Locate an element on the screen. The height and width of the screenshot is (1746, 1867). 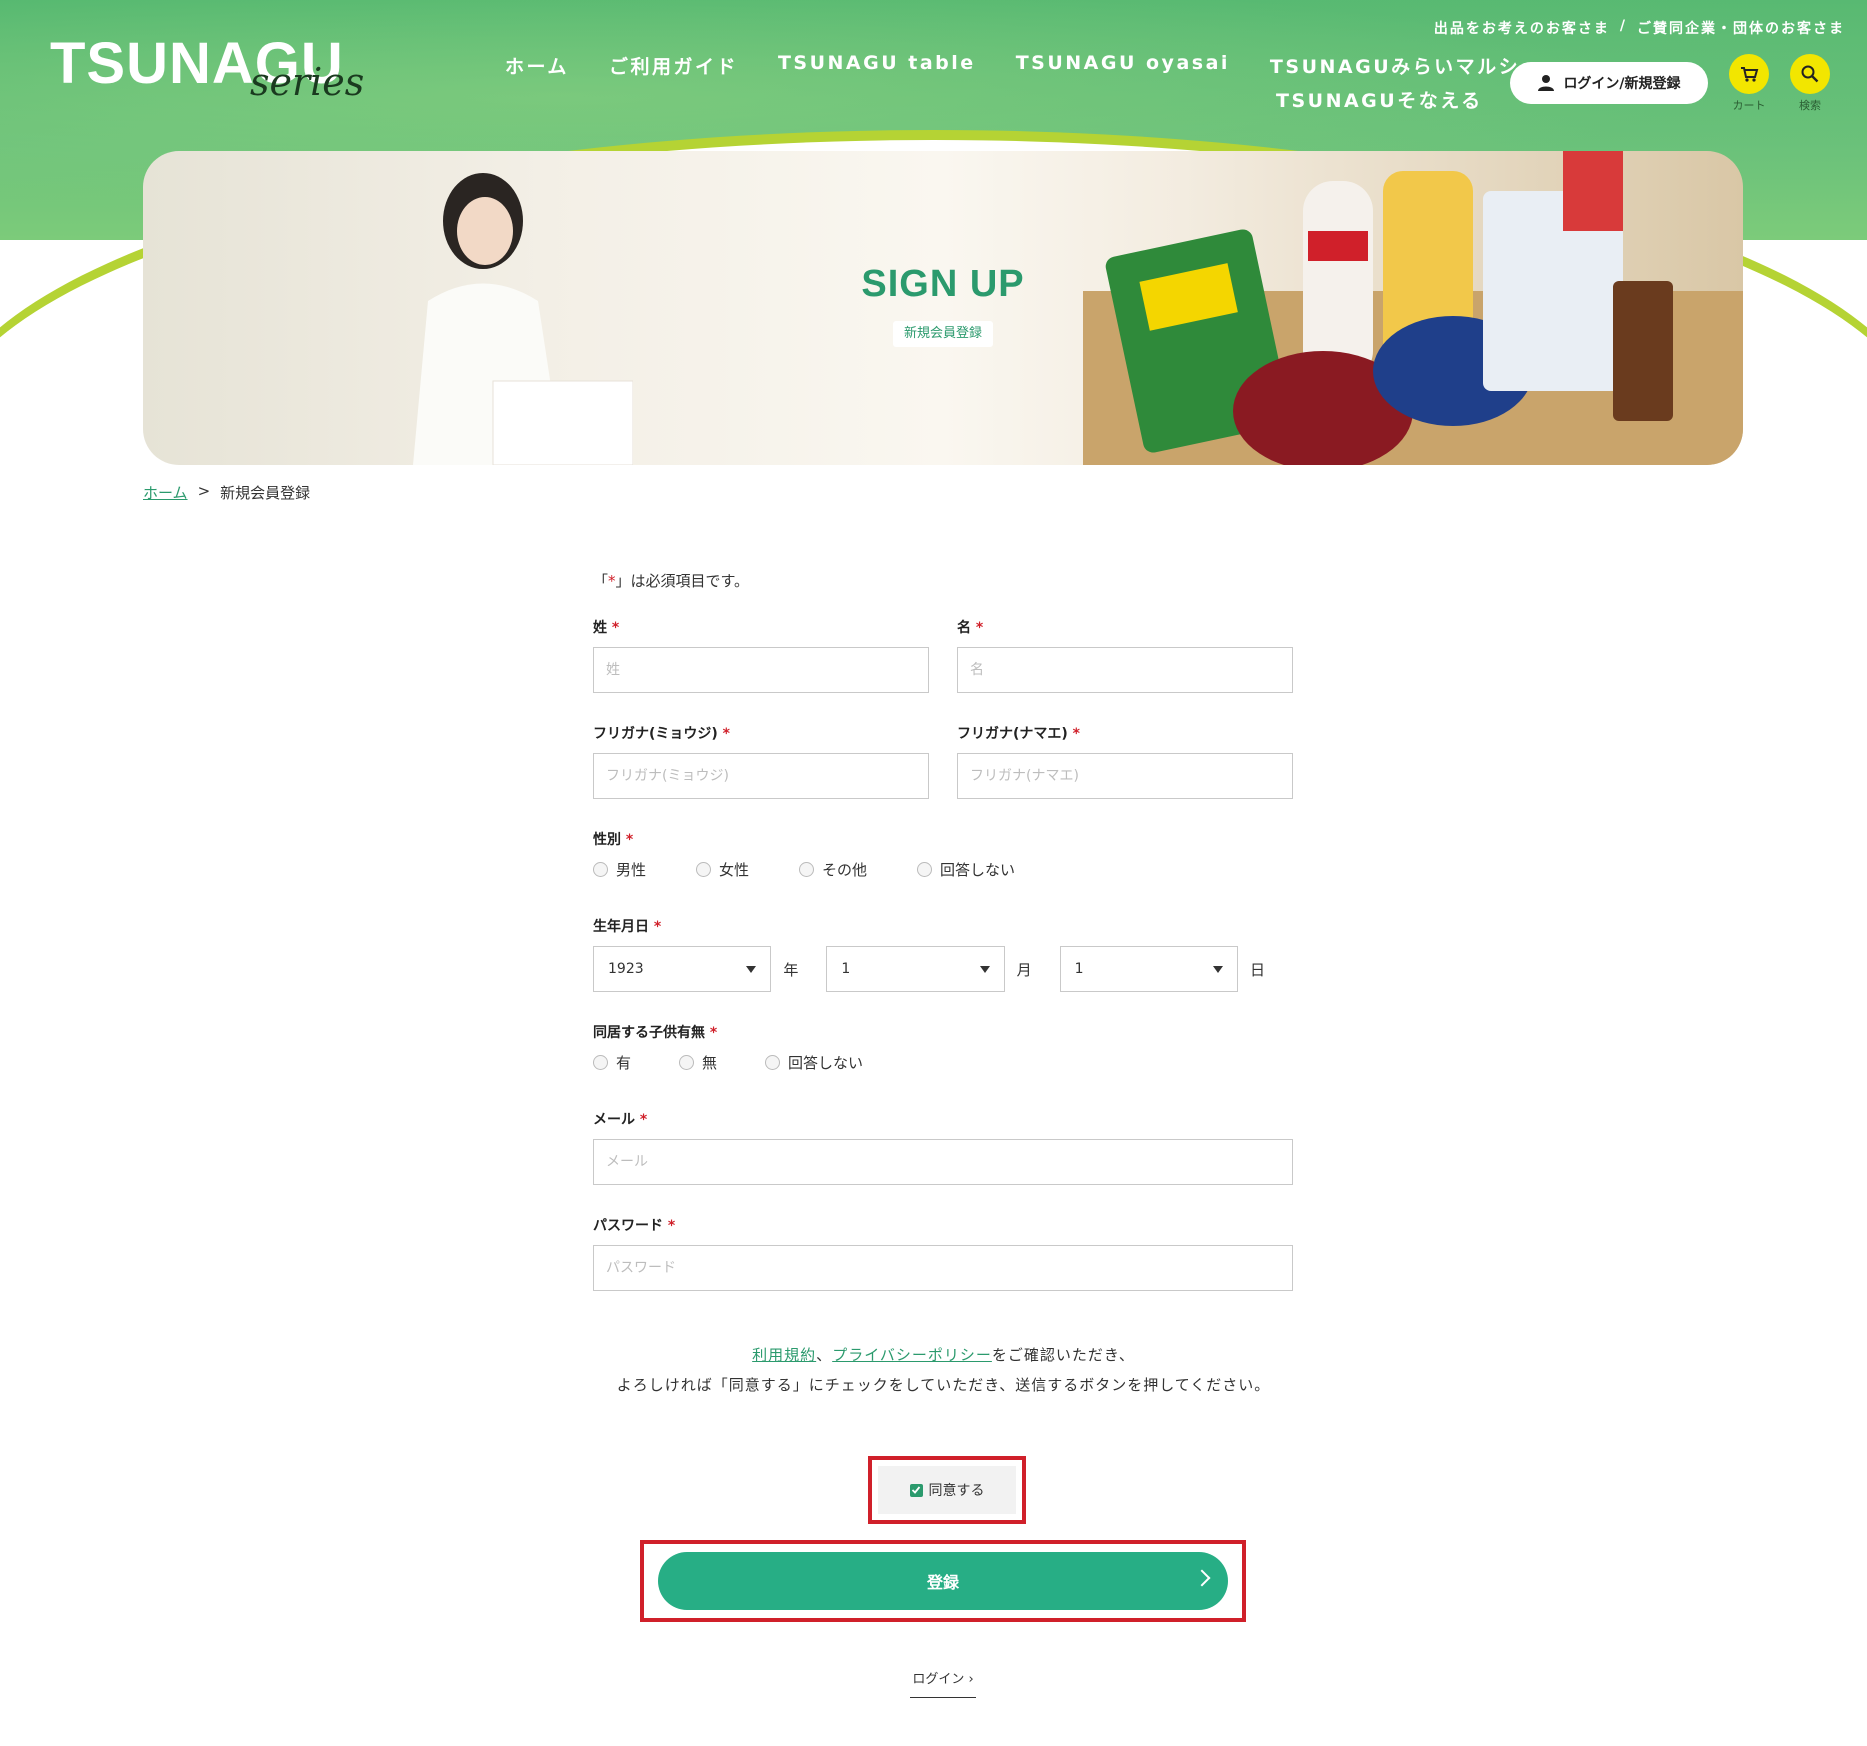
cart-icon is located at coordinates (1750, 74).